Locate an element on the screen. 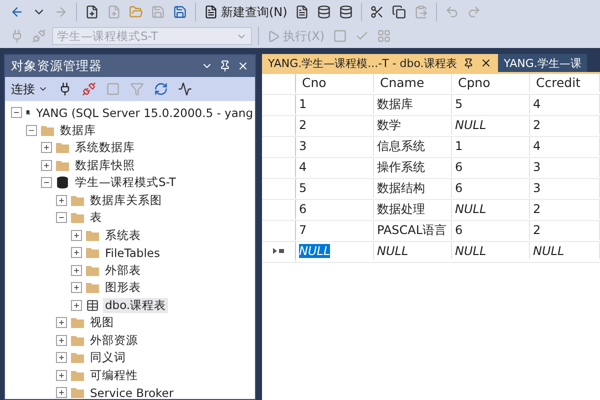 Image resolution: width=600 pixels, height=400 pixels. connect-button: 连接 is located at coordinates (29, 89).